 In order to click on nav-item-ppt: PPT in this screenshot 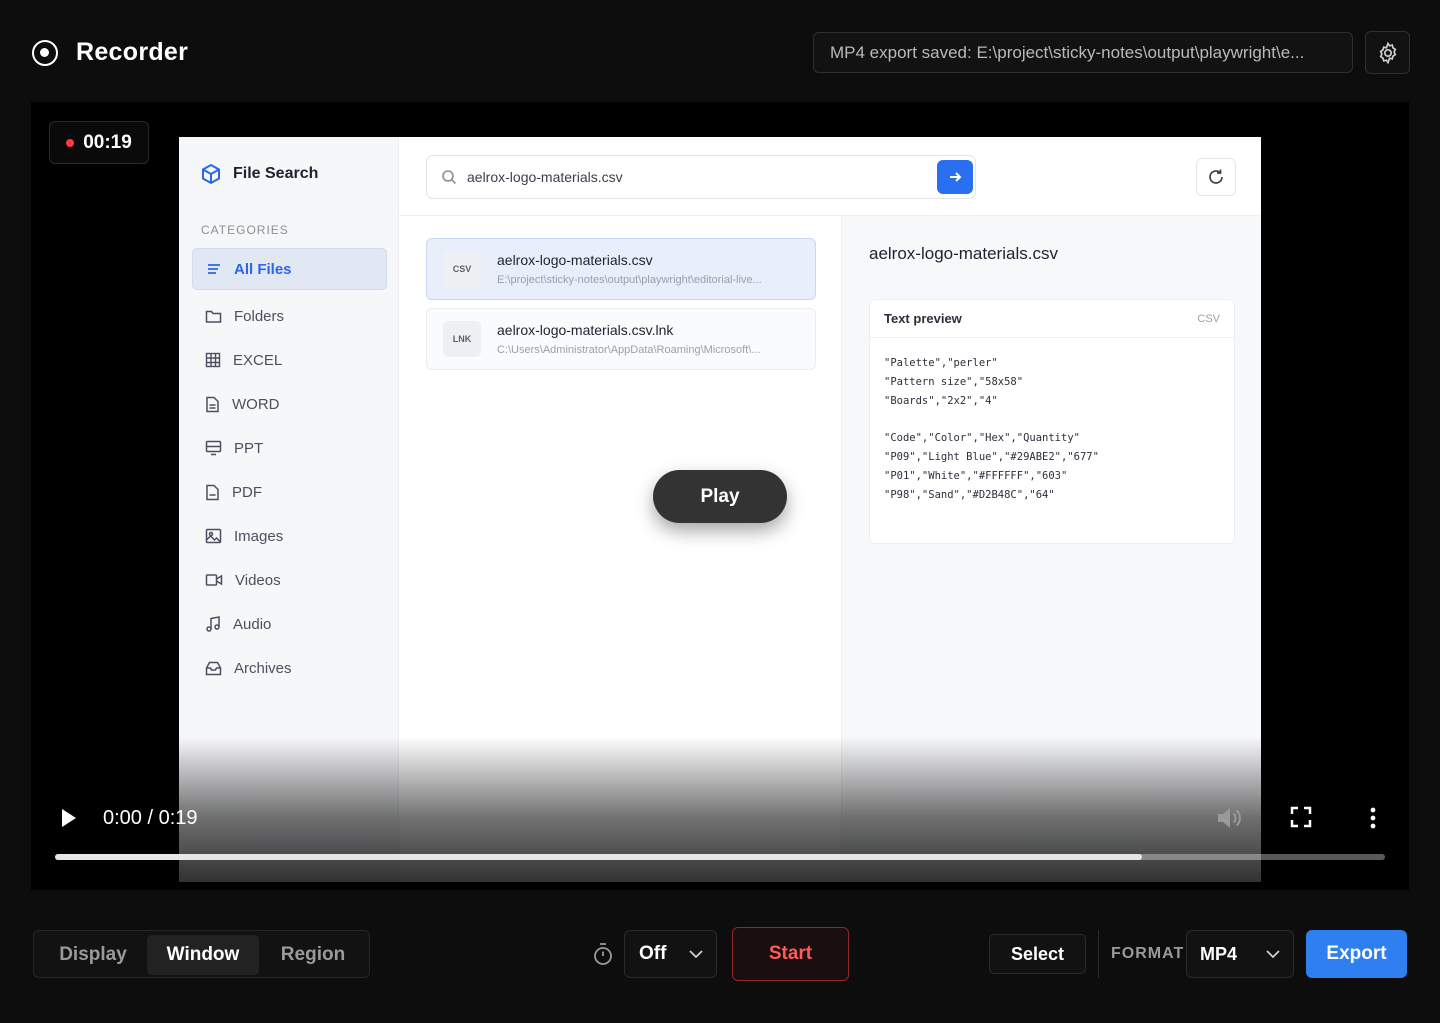, I will do `click(289, 448)`.